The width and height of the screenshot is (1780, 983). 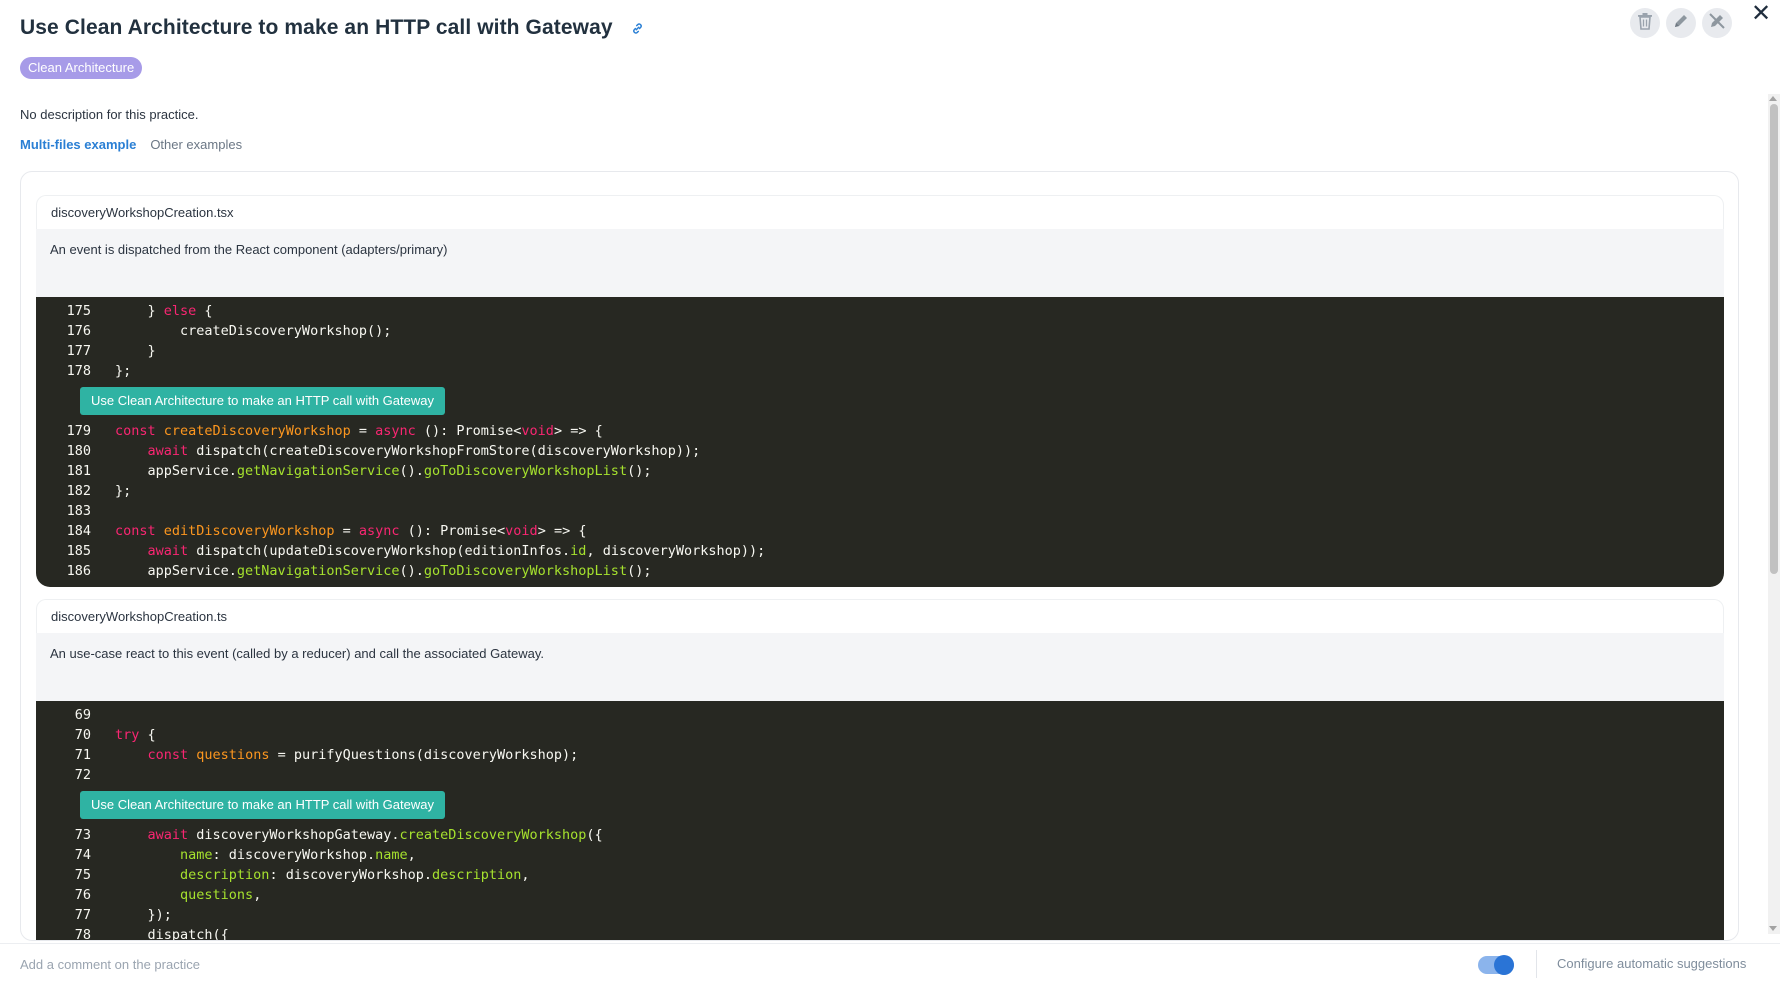 What do you see at coordinates (109, 114) in the screenshot?
I see `practice-description: No description for this practice.` at bounding box center [109, 114].